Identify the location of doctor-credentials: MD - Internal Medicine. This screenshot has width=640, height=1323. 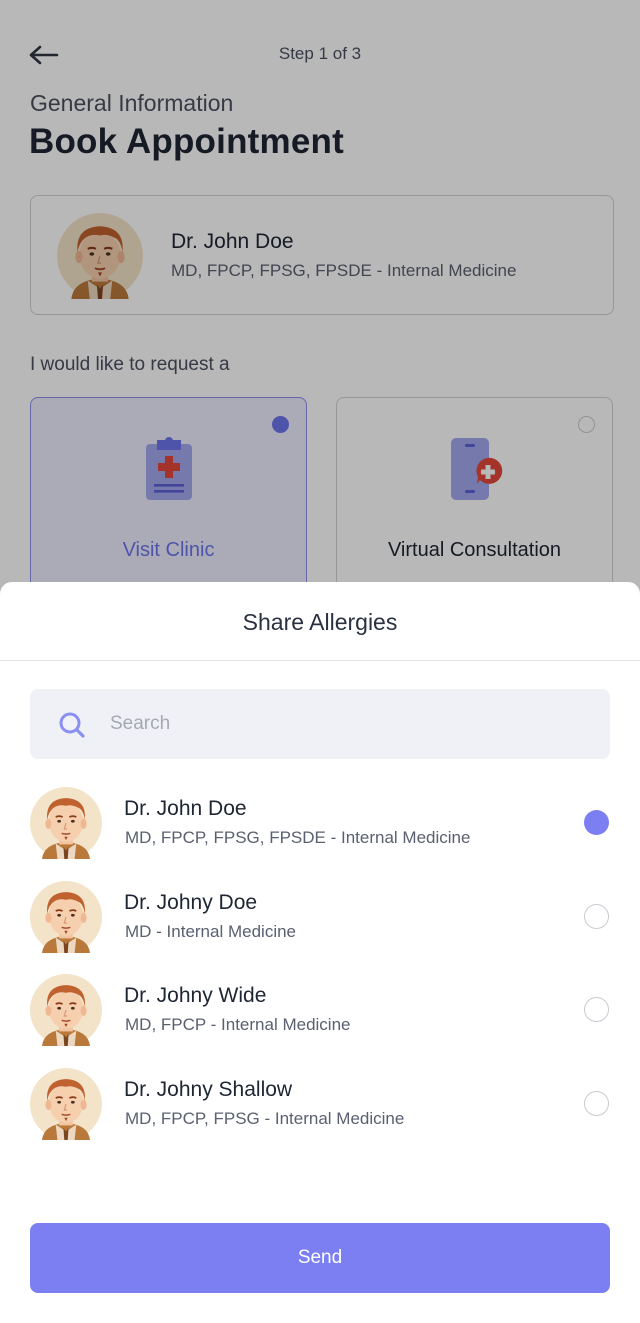
(211, 931).